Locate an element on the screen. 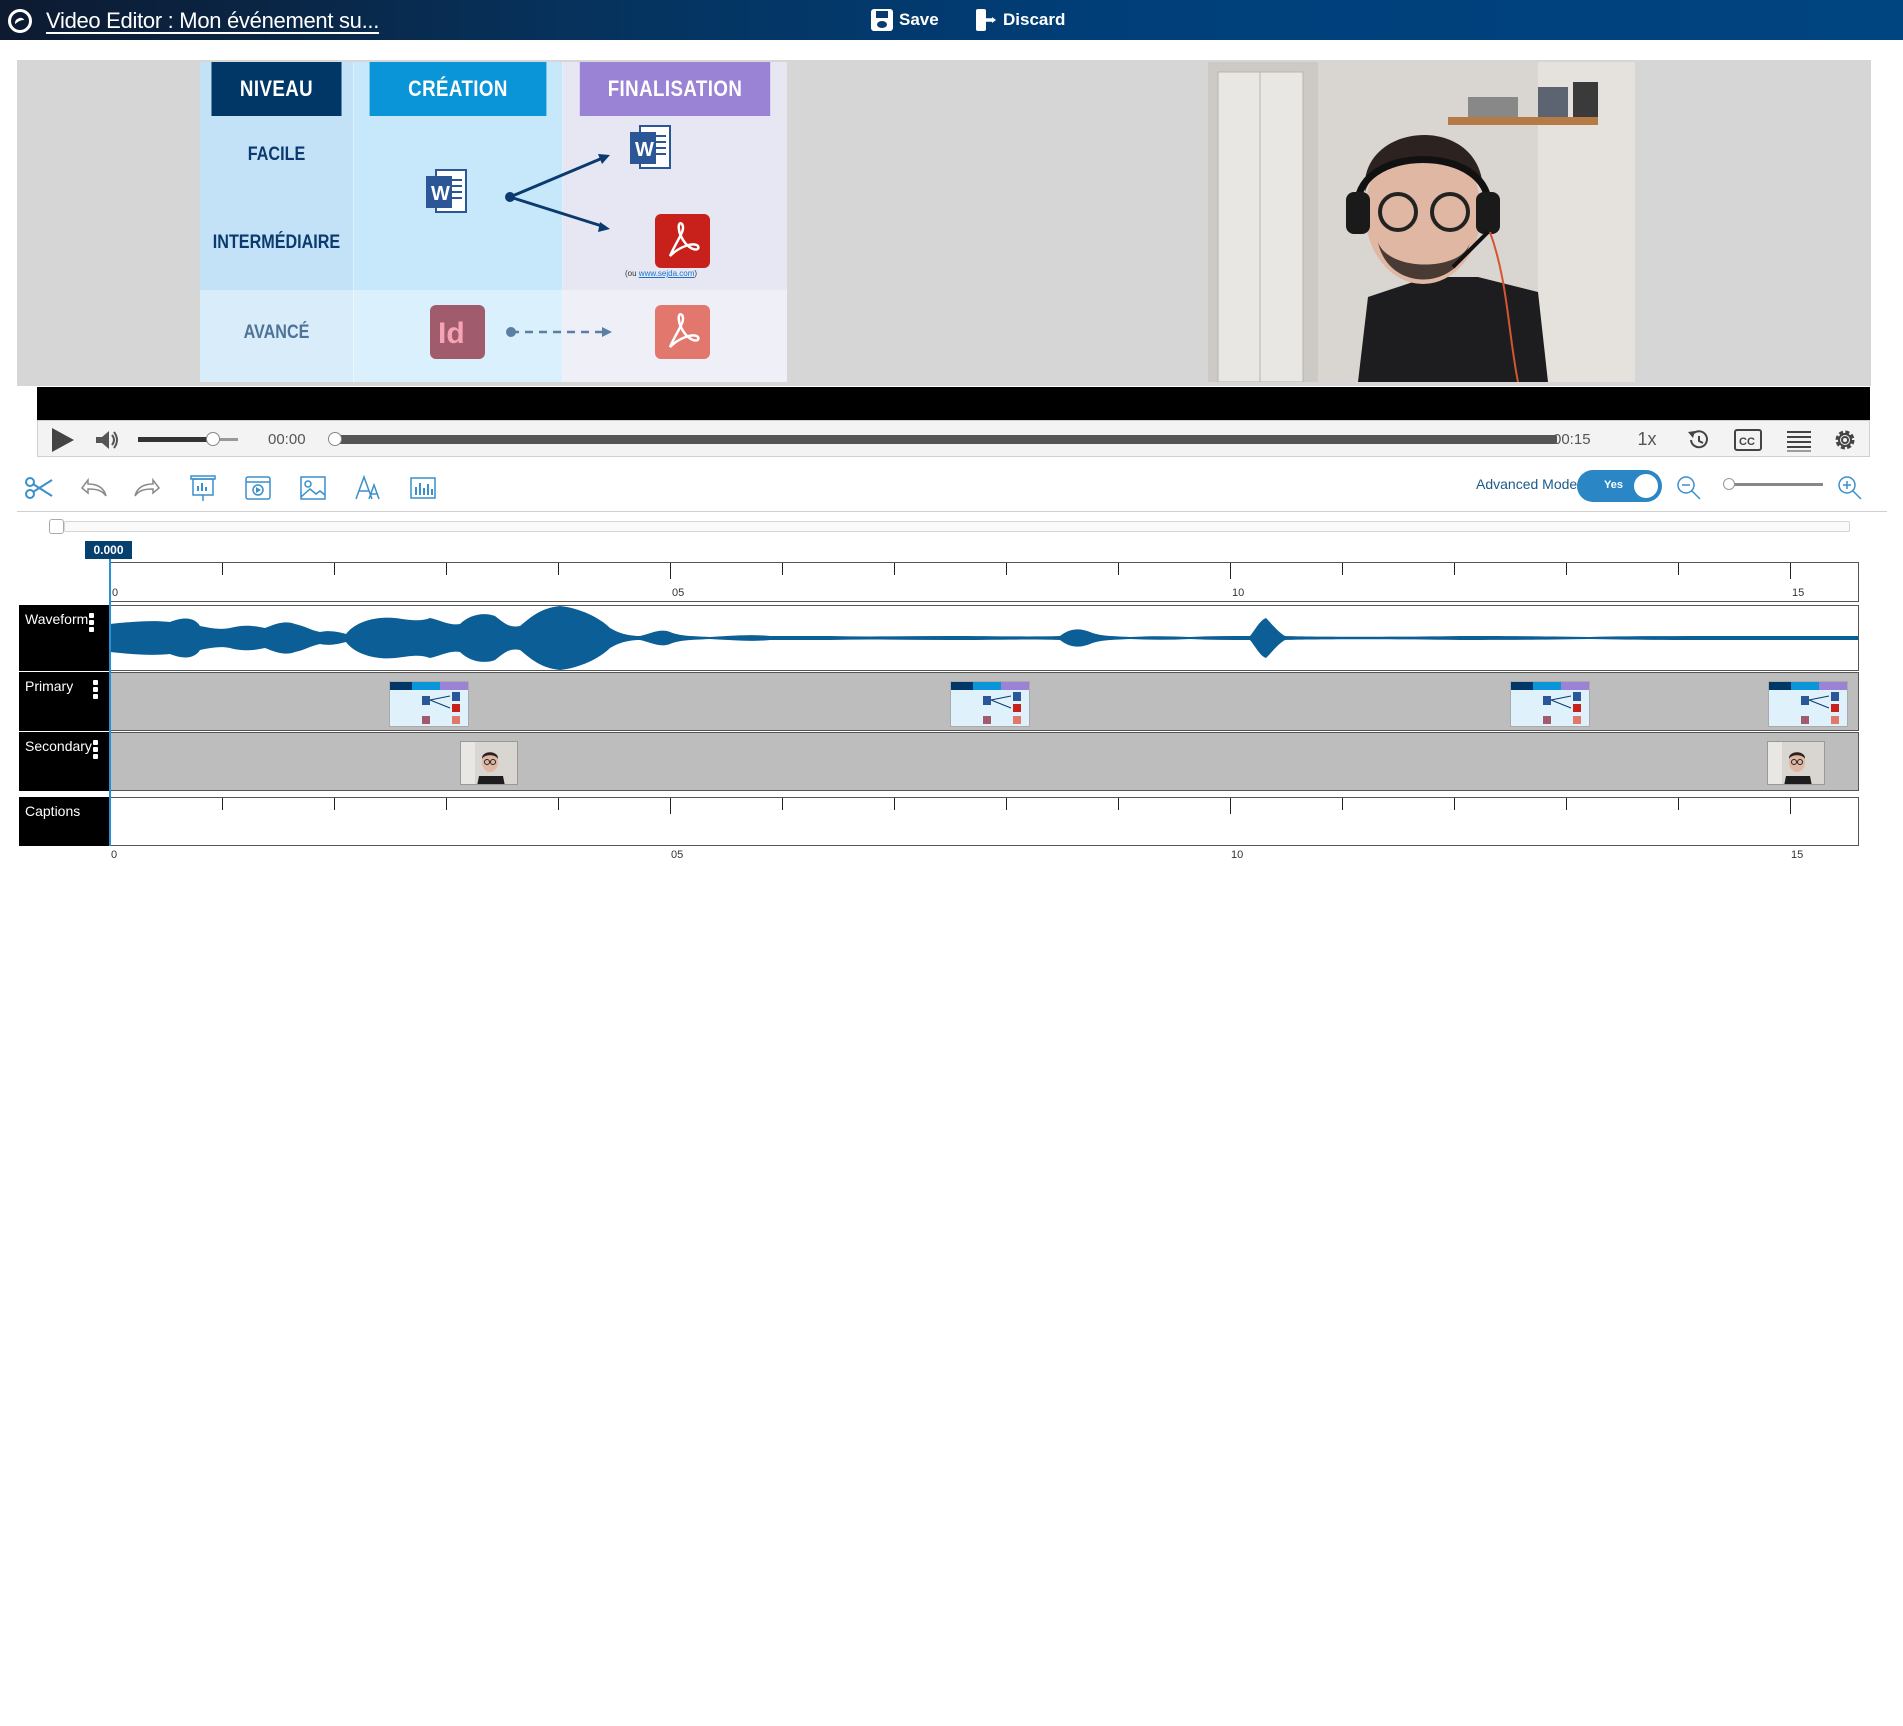  add-image-button is located at coordinates (313, 488).